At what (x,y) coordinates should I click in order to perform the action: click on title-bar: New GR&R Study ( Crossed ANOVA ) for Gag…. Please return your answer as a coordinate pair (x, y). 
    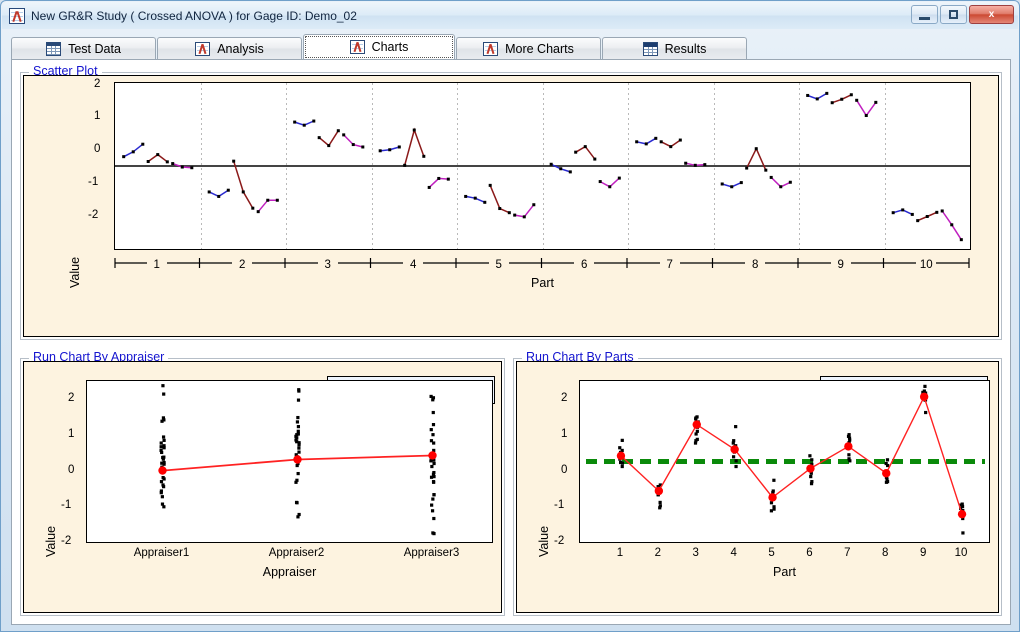
    Looking at the image, I should click on (510, 15).